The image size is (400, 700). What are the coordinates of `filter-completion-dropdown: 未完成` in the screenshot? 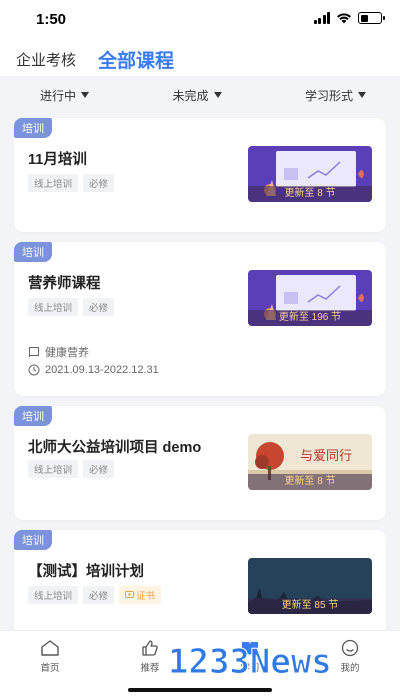 It's located at (197, 95).